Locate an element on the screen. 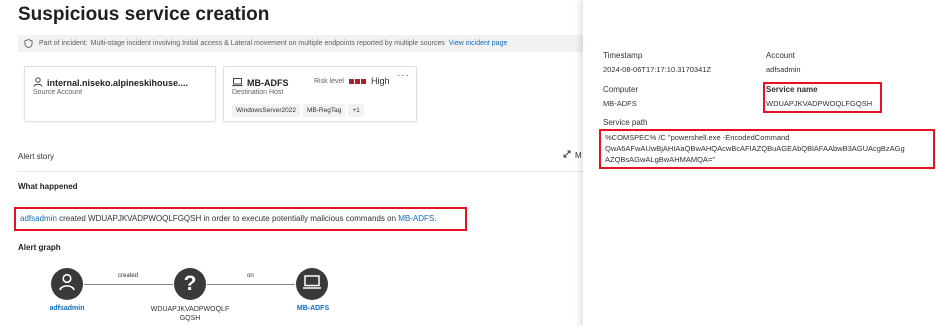 Image resolution: width=936 pixels, height=326 pixels. graph-node-service: ? is located at coordinates (190, 284).